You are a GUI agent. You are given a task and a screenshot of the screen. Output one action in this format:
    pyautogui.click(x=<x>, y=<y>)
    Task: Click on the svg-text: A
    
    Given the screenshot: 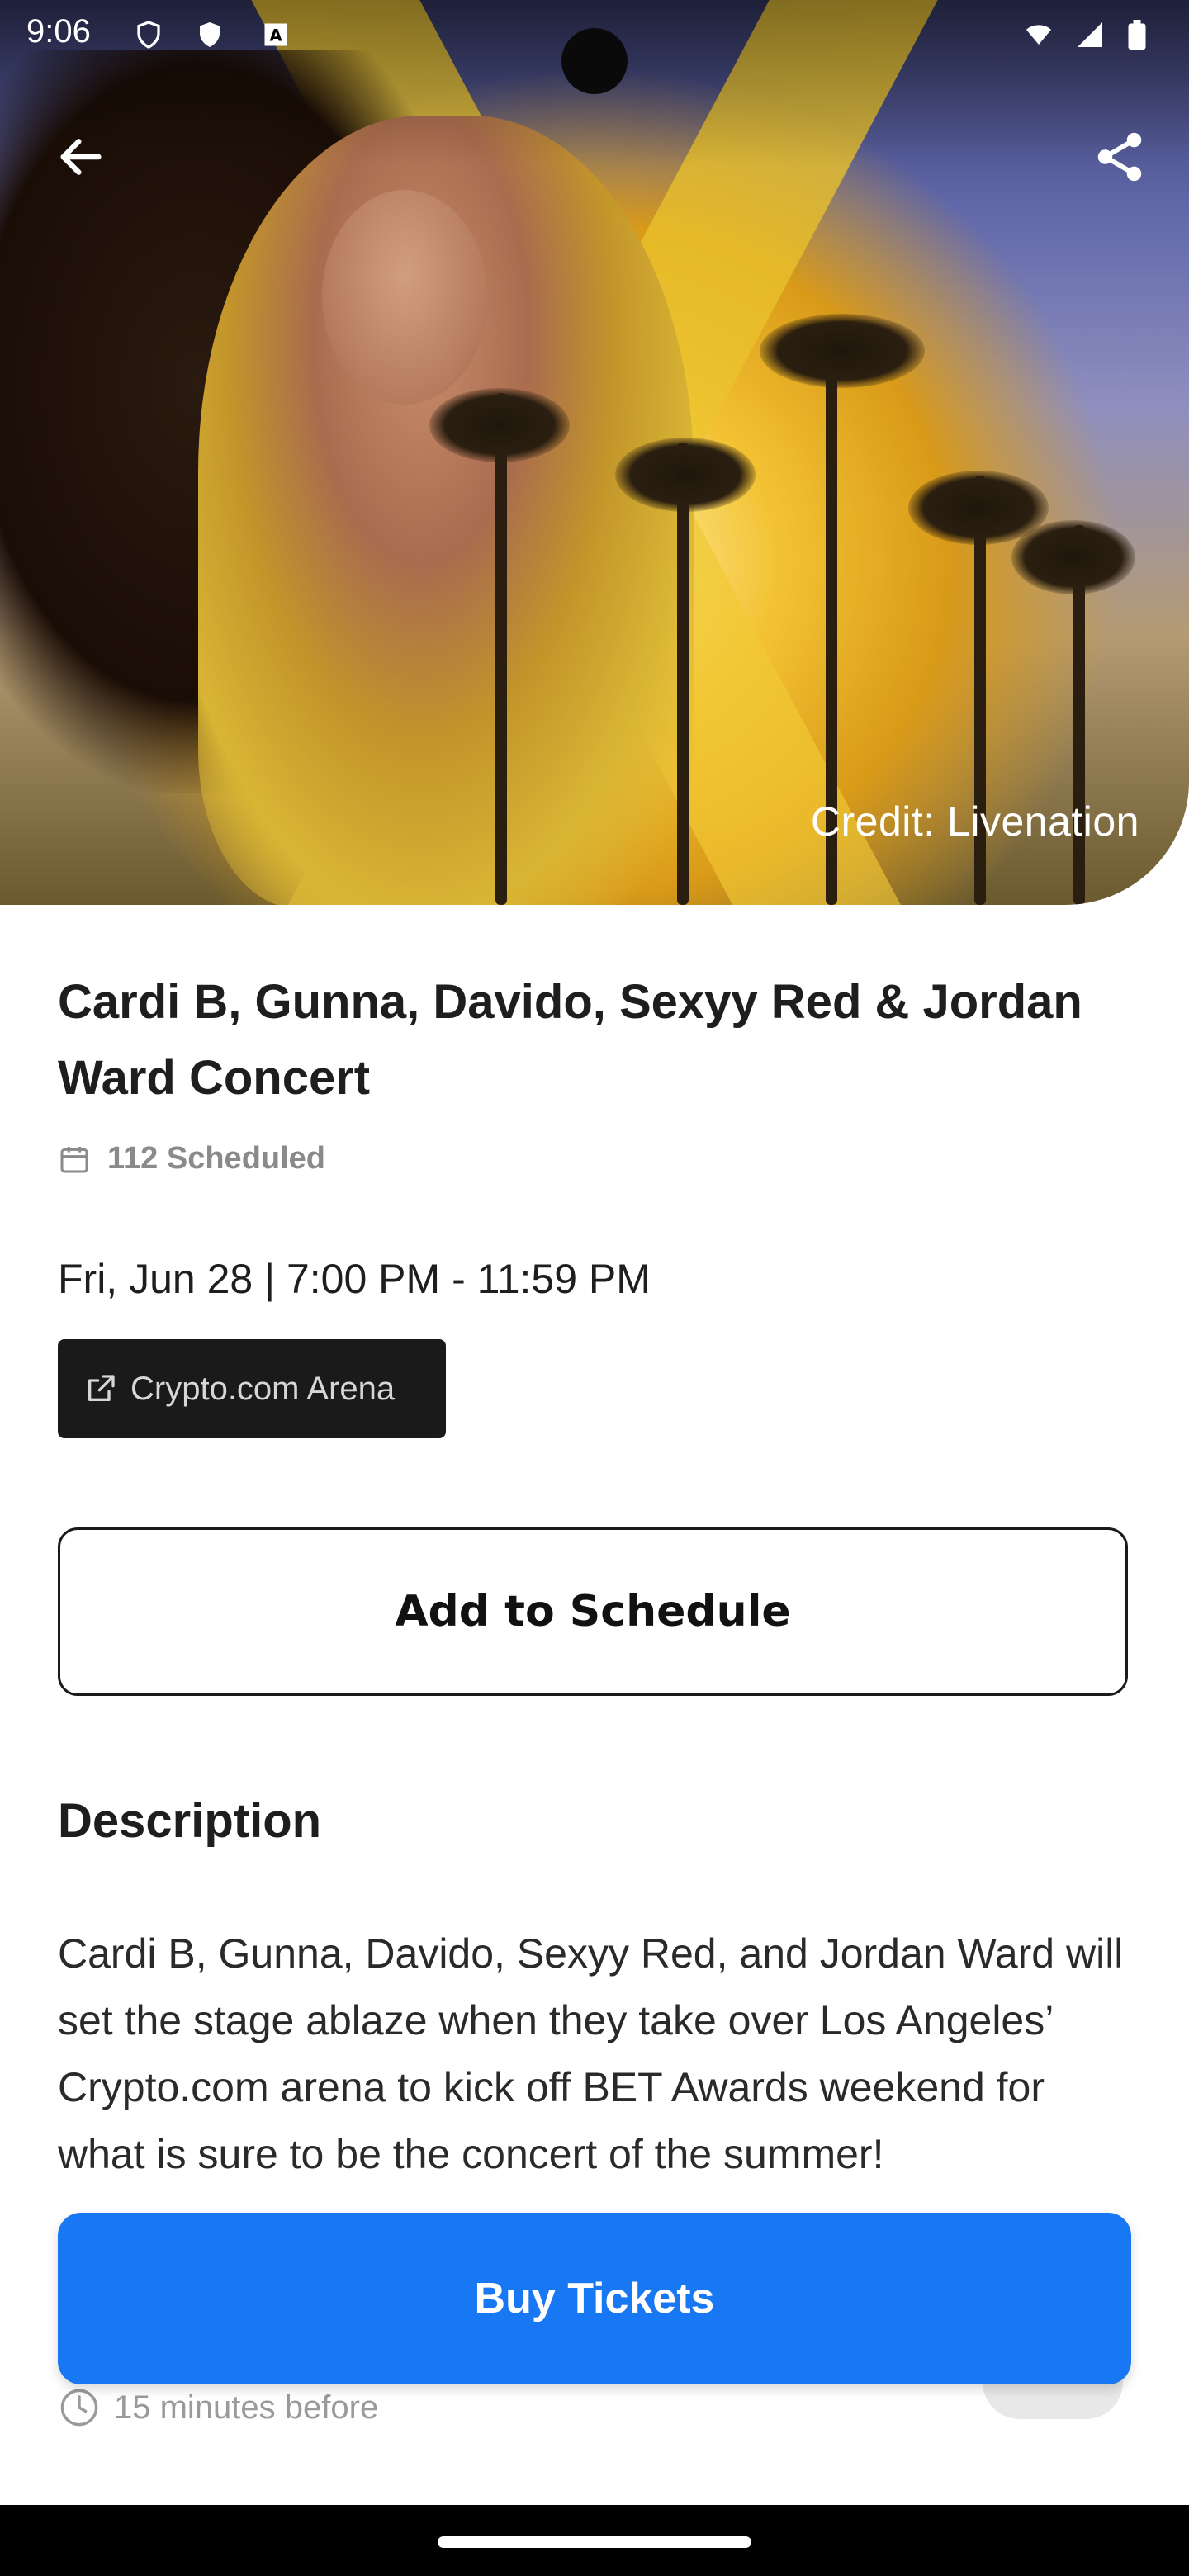 What is the action you would take?
    pyautogui.click(x=275, y=35)
    